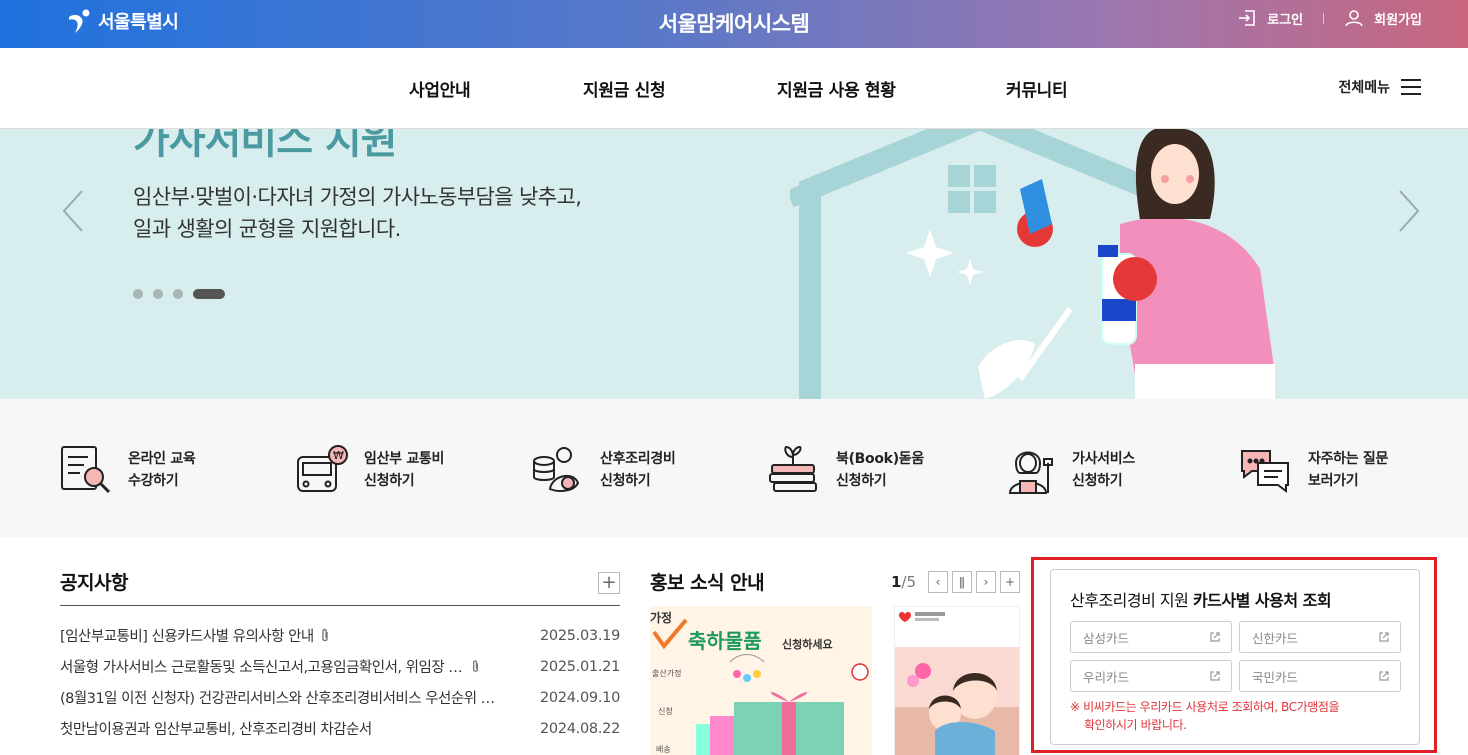 The height and width of the screenshot is (755, 1468). Describe the element at coordinates (404, 459) in the screenshot. I see `quick-link-label: 임산부 교통비` at that location.